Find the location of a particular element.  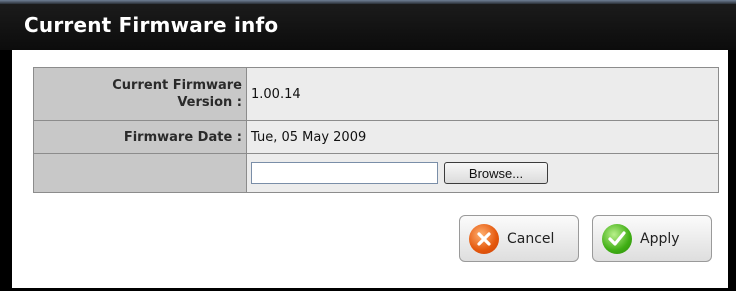

cancel-button-label: Cancel is located at coordinates (531, 238).